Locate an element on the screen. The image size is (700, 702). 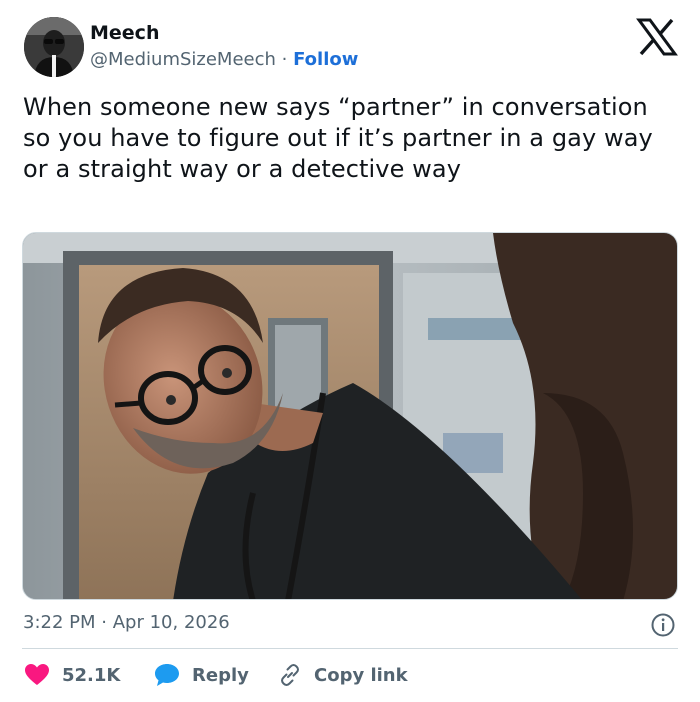
reply-label: Reply is located at coordinates (220, 675).